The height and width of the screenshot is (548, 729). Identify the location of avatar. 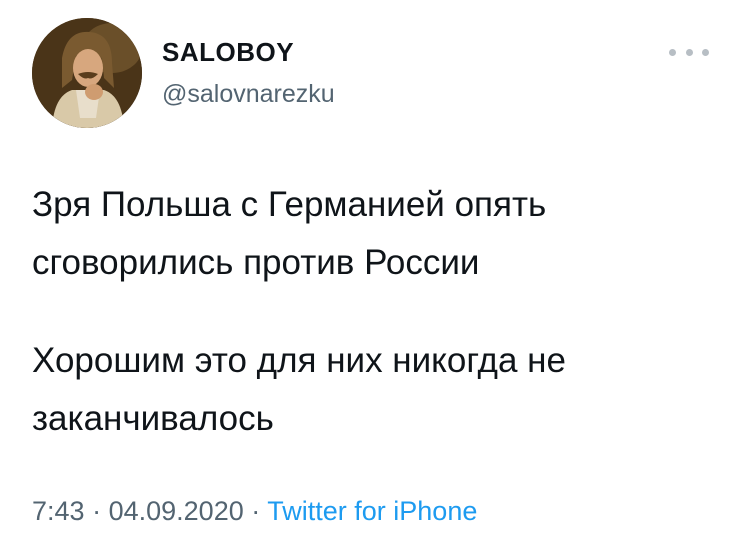
(87, 73).